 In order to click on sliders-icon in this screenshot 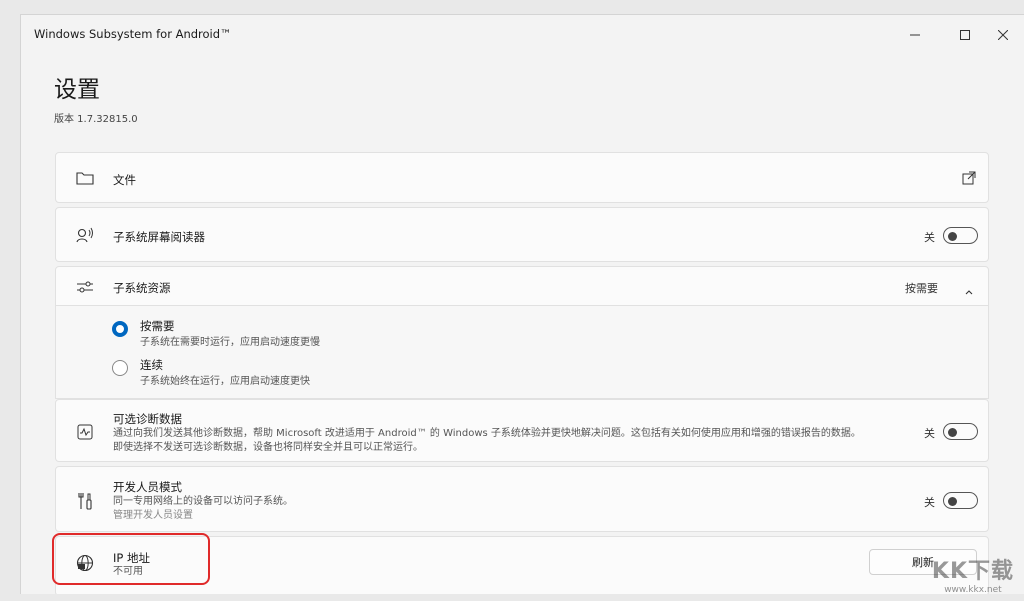, I will do `click(85, 287)`.